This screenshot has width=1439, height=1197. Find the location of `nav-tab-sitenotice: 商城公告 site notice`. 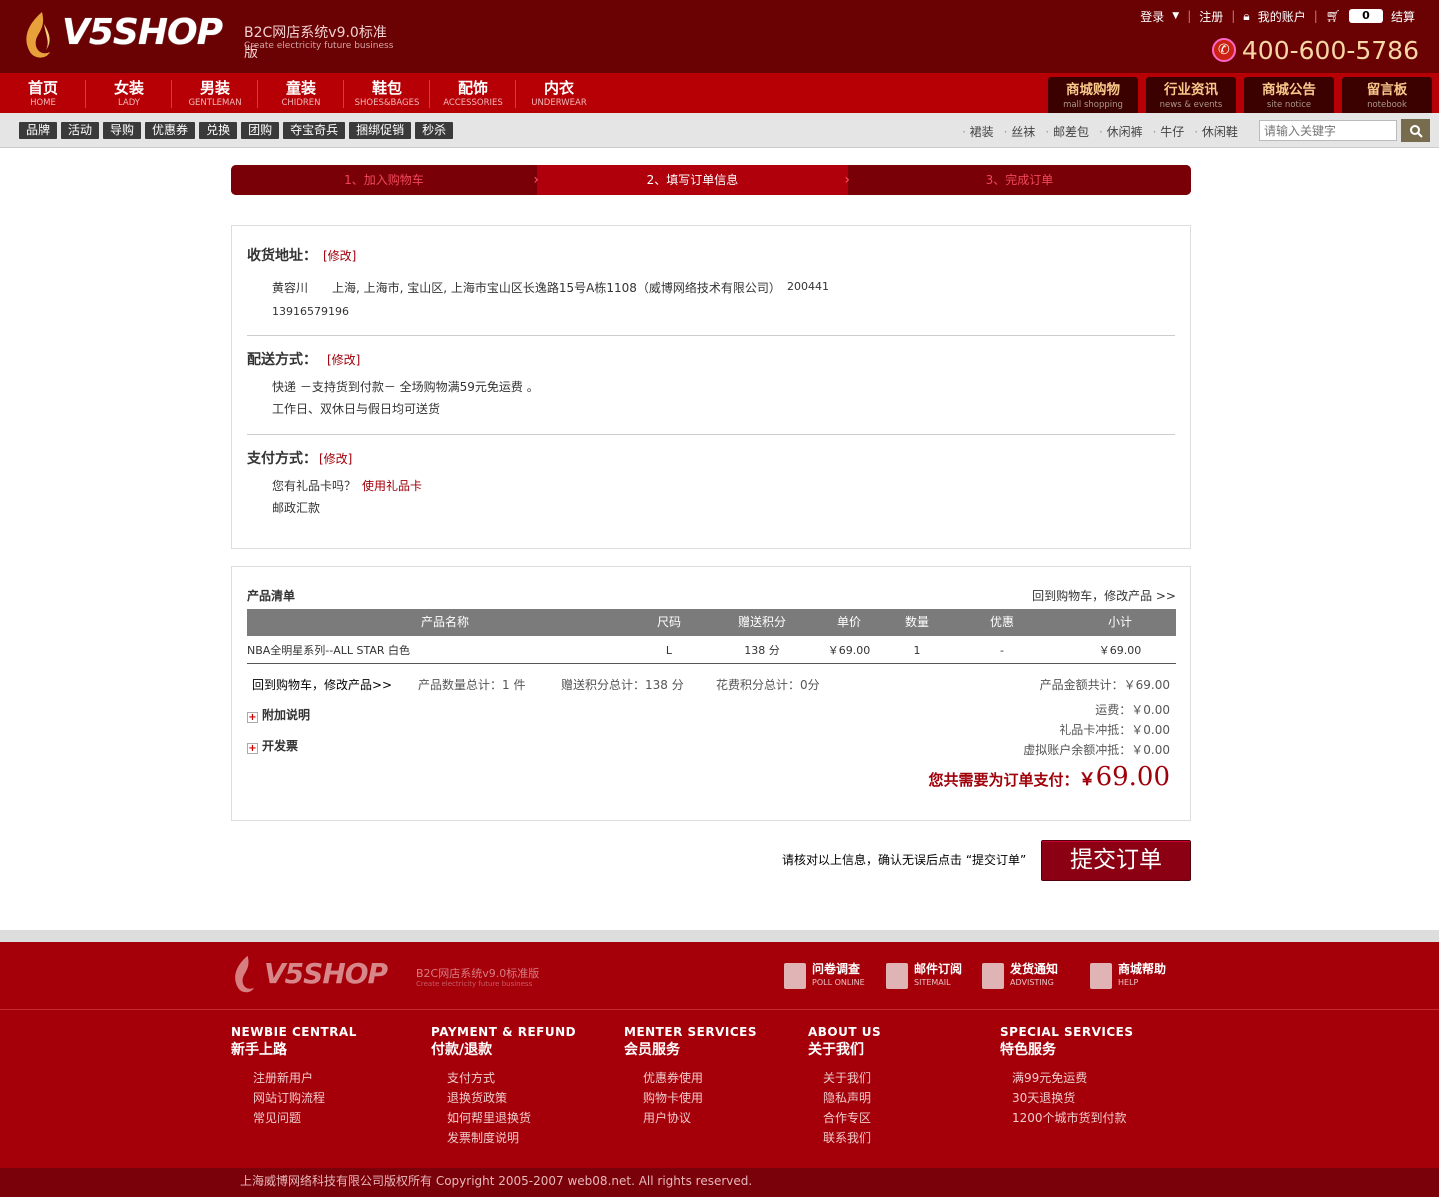

nav-tab-sitenotice: 商城公告 site notice is located at coordinates (1289, 95).